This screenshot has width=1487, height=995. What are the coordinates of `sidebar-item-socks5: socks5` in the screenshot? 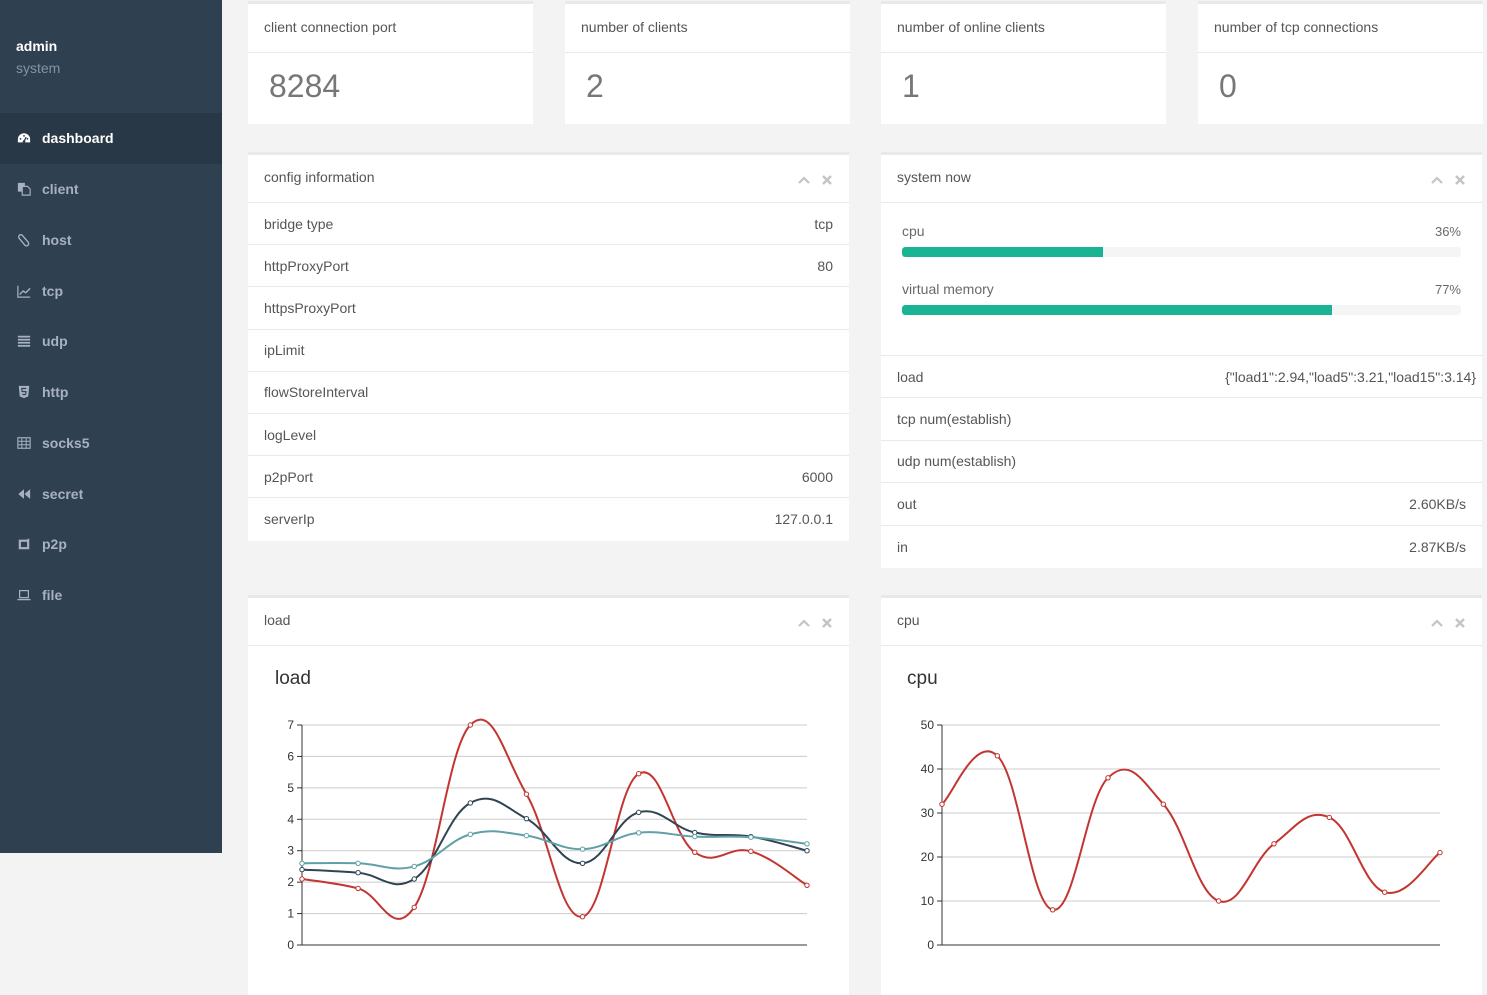 It's located at (111, 443).